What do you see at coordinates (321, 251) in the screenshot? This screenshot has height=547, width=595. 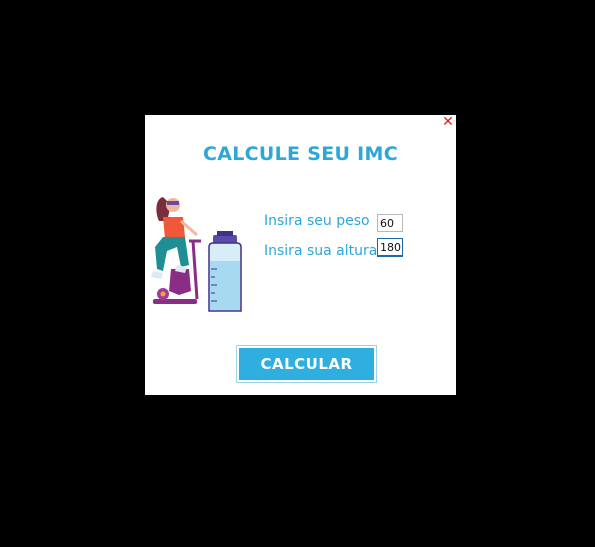 I see `height-label: Insira sua altura` at bounding box center [321, 251].